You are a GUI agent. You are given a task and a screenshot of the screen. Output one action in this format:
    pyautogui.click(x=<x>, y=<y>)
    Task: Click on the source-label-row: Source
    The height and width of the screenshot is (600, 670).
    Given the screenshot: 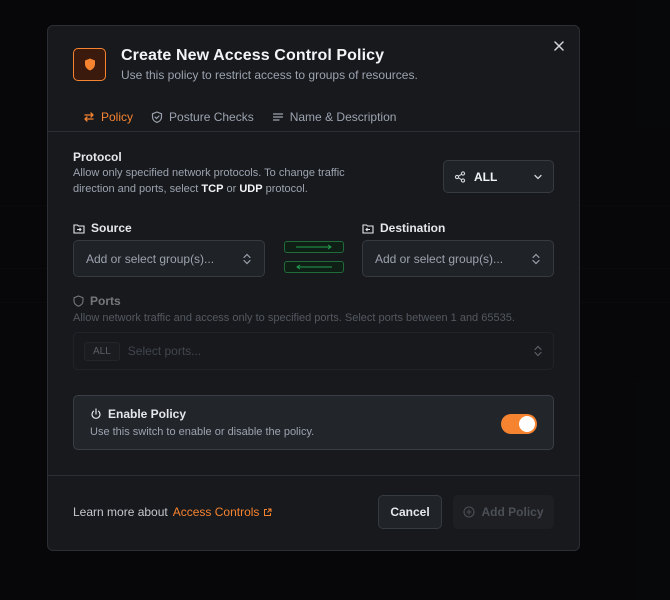 What is the action you would take?
    pyautogui.click(x=102, y=228)
    